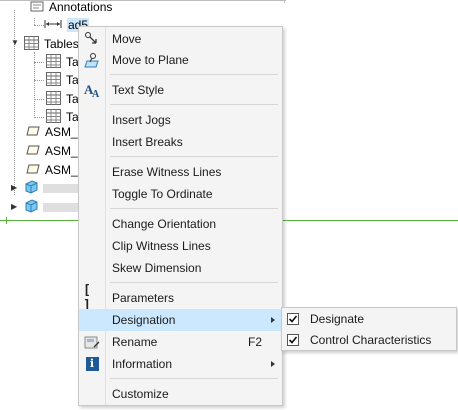  What do you see at coordinates (161, 246) in the screenshot?
I see `menu-item-label: Clip Witness Lines` at bounding box center [161, 246].